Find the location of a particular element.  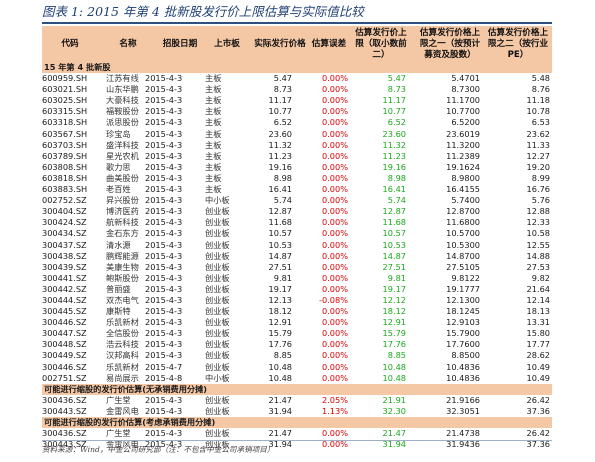

cell-price: 11.32 is located at coordinates (280, 144).